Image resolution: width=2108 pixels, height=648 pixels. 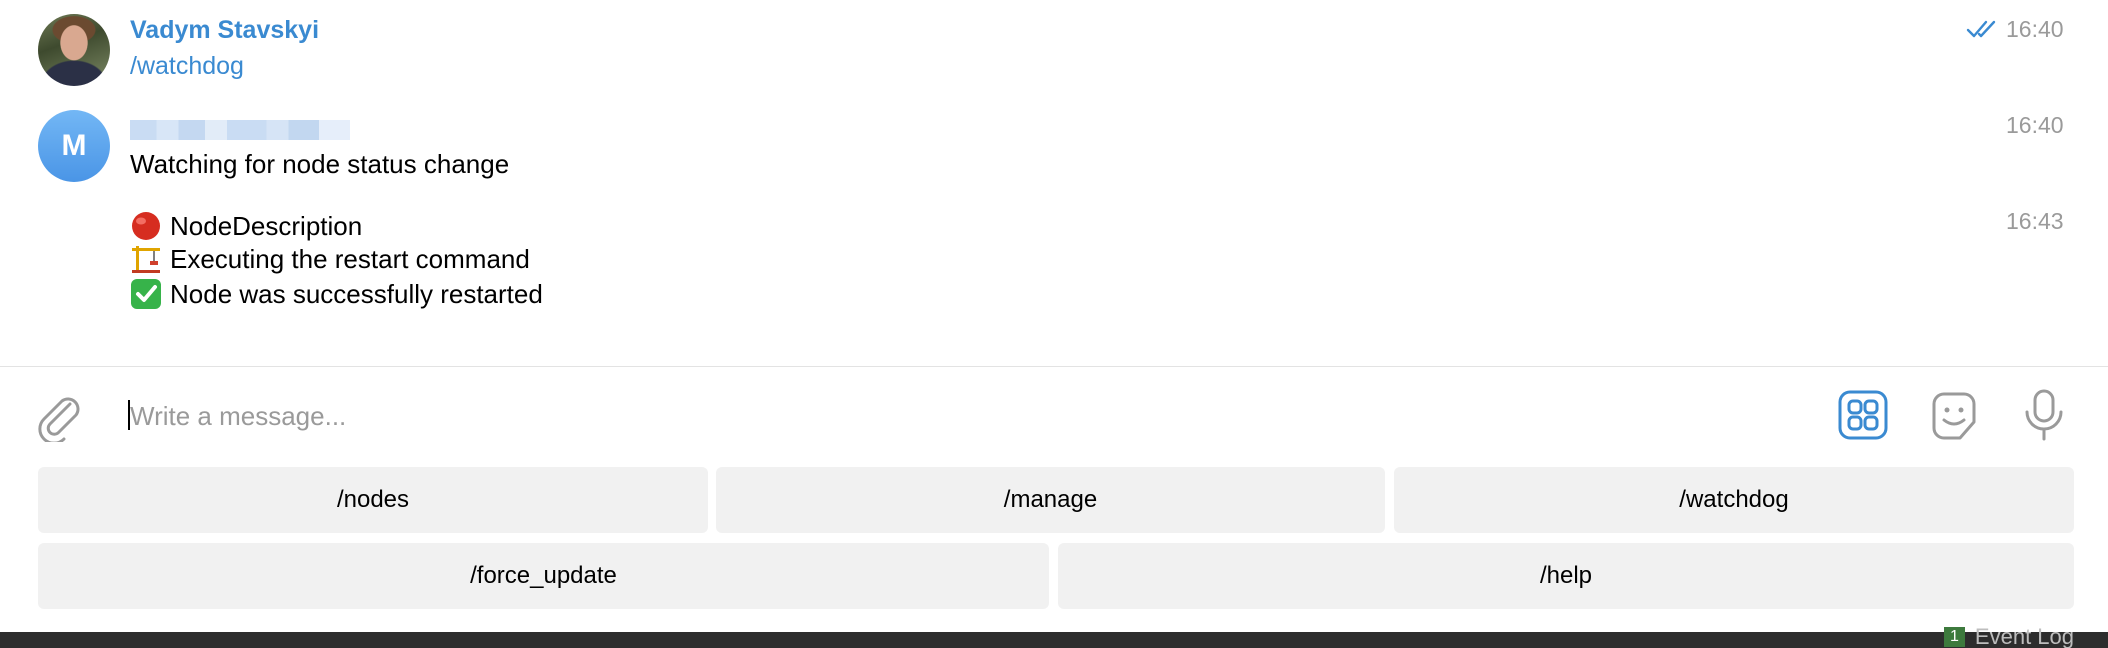 What do you see at coordinates (1954, 637) in the screenshot?
I see `event-count-badge: 1` at bounding box center [1954, 637].